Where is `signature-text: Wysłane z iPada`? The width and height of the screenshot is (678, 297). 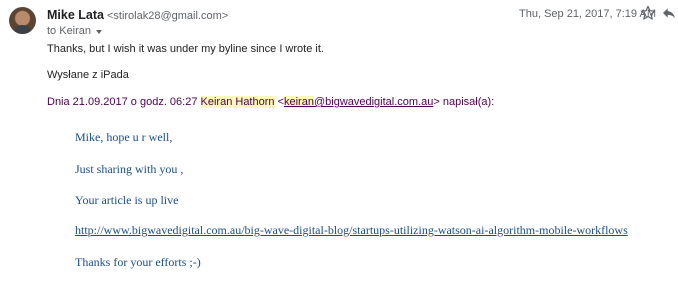
signature-text: Wysłane z iPada is located at coordinates (88, 75).